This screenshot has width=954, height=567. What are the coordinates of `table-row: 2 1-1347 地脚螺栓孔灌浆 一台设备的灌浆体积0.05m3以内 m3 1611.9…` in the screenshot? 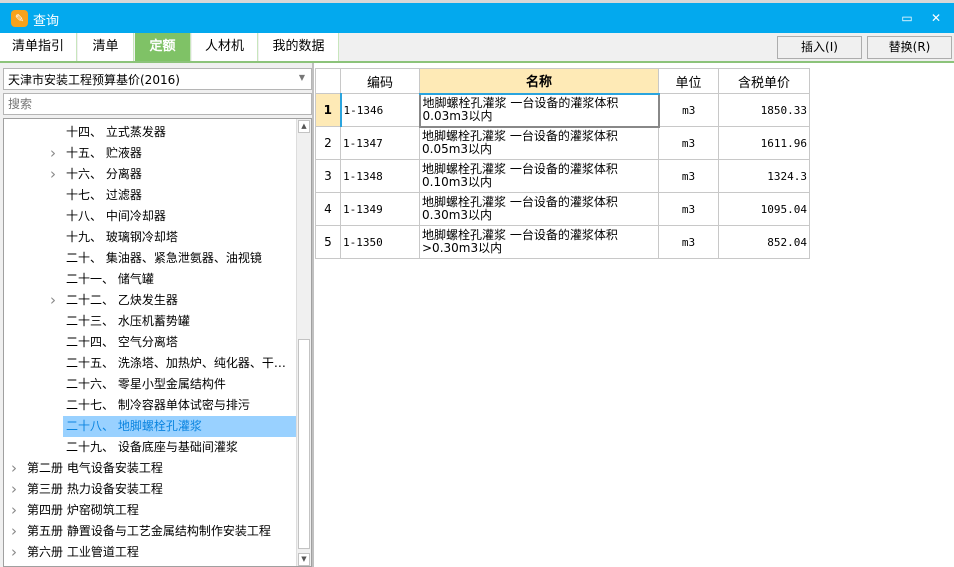 It's located at (562, 143).